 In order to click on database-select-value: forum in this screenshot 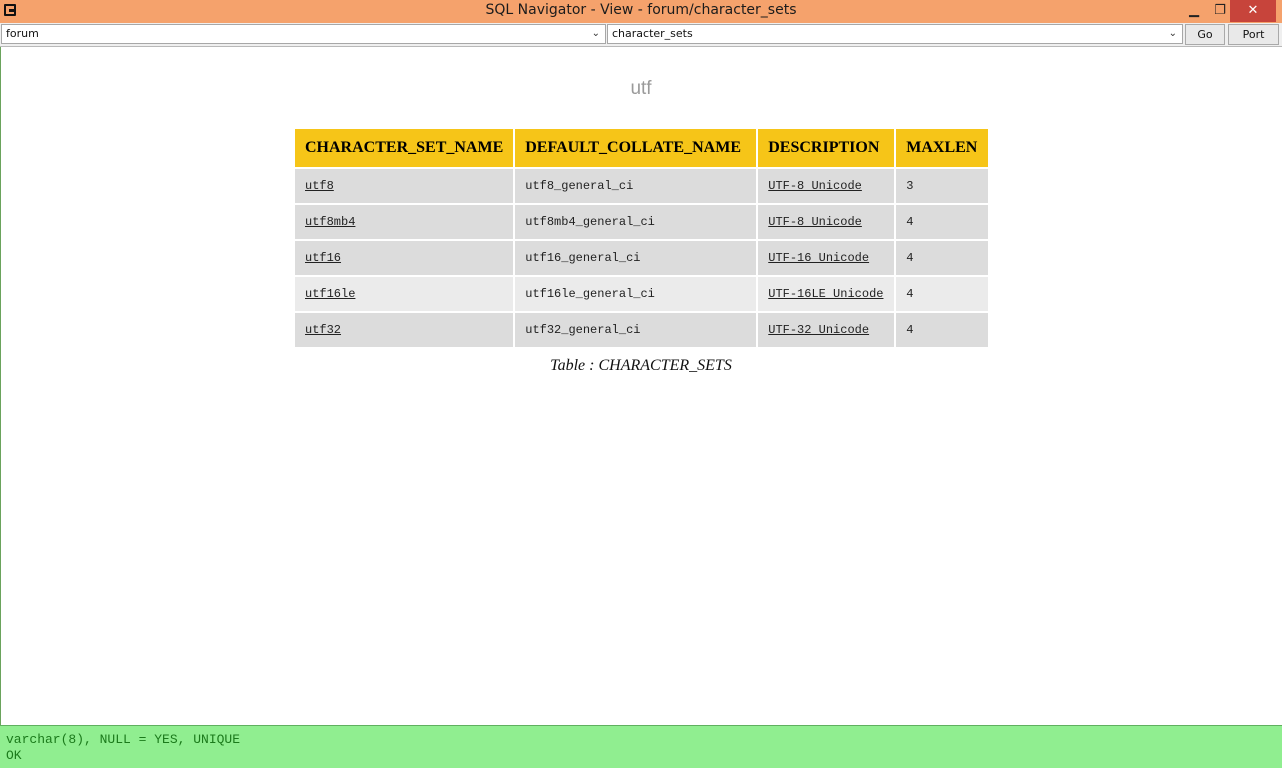, I will do `click(22, 33)`.